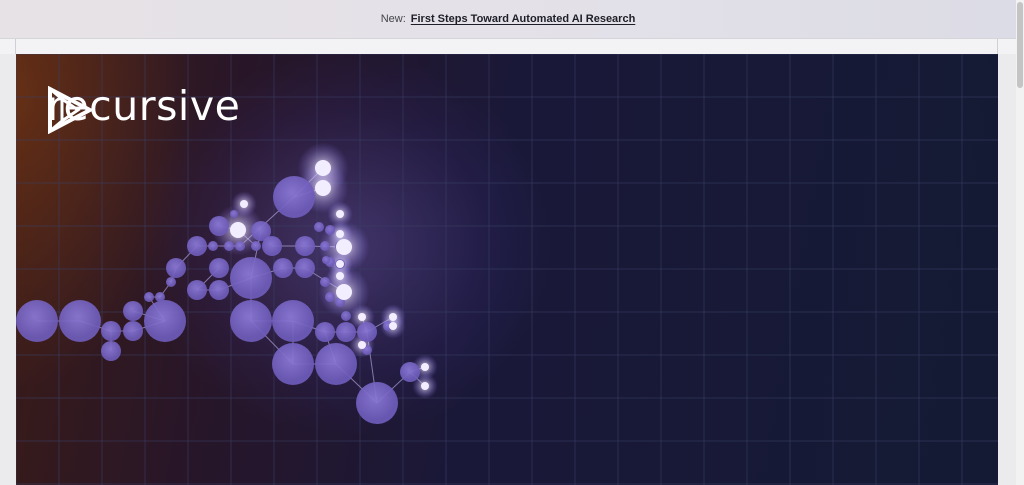 The height and width of the screenshot is (485, 1024). I want to click on announcement-link: First Steps Toward Automated AI Research, so click(523, 19).